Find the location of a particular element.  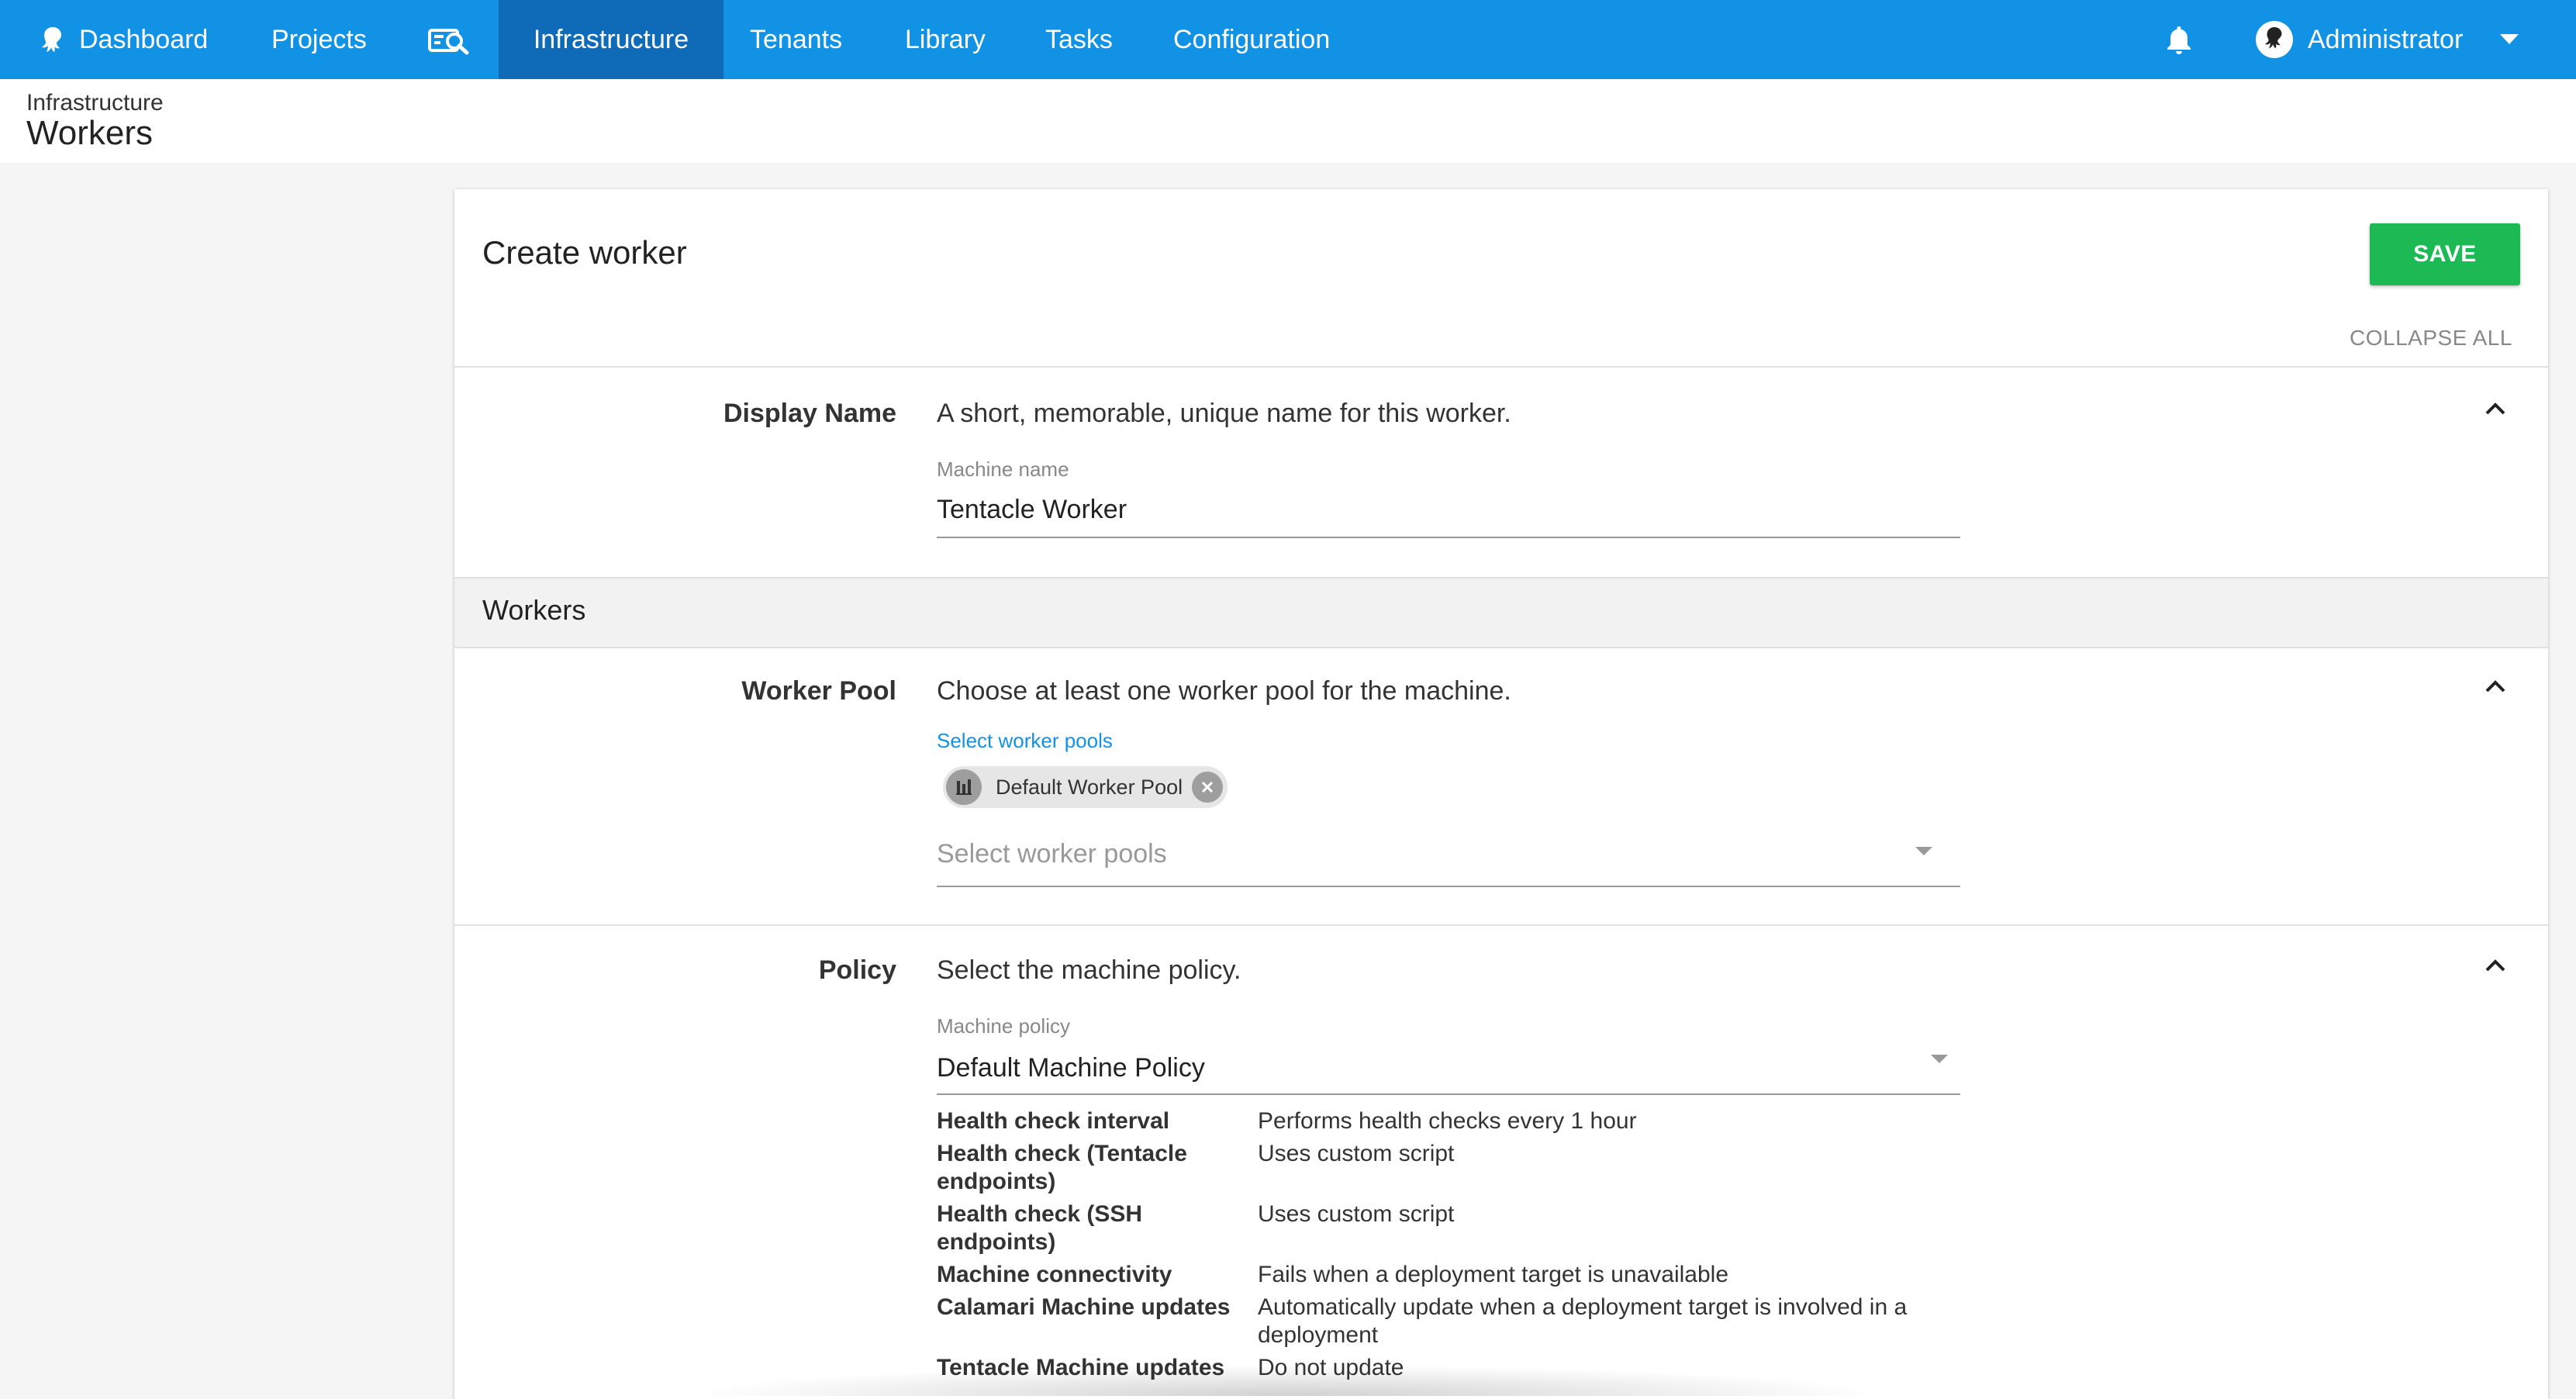

machine-policy-underline is located at coordinates (1448, 1094).